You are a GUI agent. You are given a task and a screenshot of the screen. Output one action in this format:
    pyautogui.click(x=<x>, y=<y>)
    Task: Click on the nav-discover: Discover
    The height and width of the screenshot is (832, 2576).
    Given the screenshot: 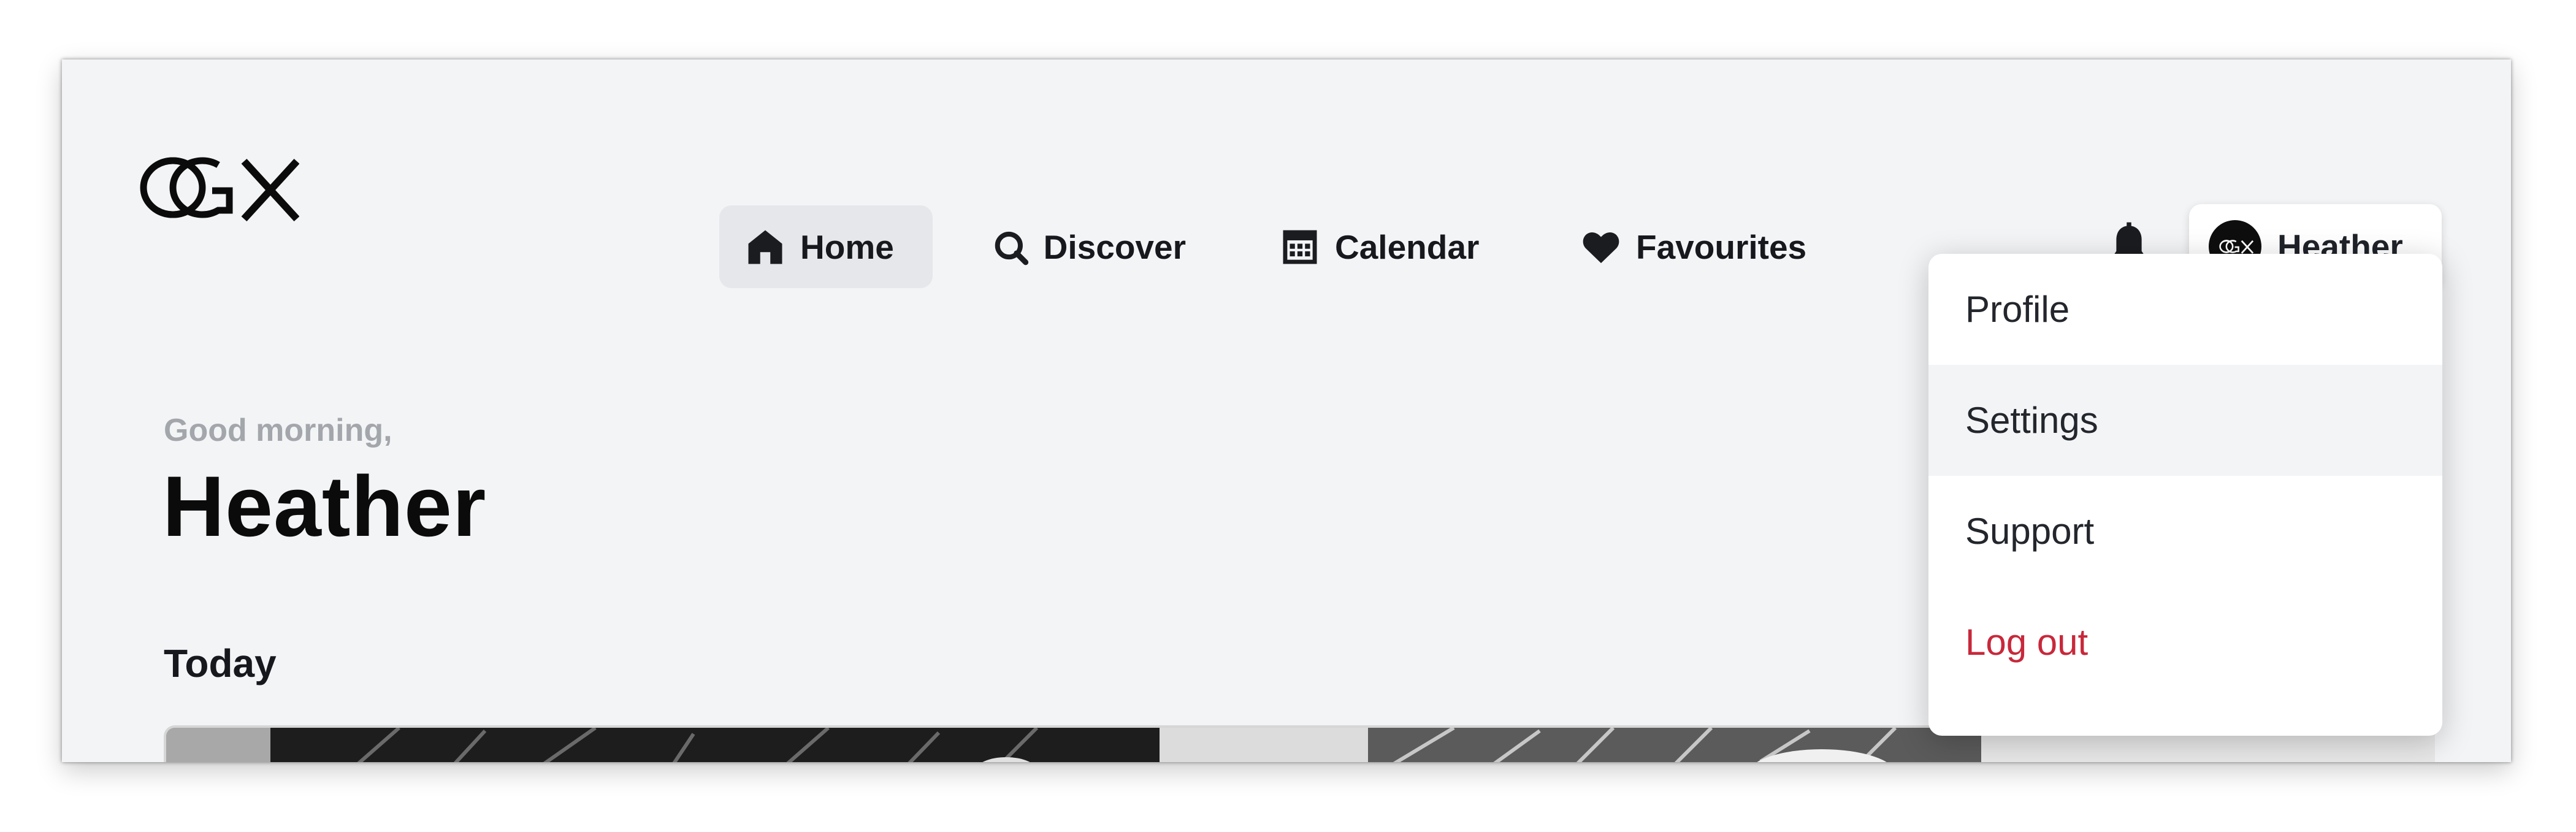 What is the action you would take?
    pyautogui.click(x=1089, y=246)
    